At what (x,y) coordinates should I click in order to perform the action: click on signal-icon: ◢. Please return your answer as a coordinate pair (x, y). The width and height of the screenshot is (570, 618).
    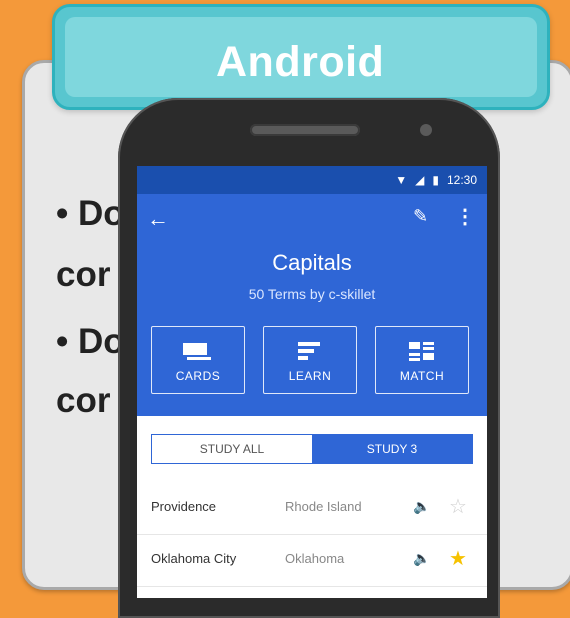
    Looking at the image, I should click on (420, 180).